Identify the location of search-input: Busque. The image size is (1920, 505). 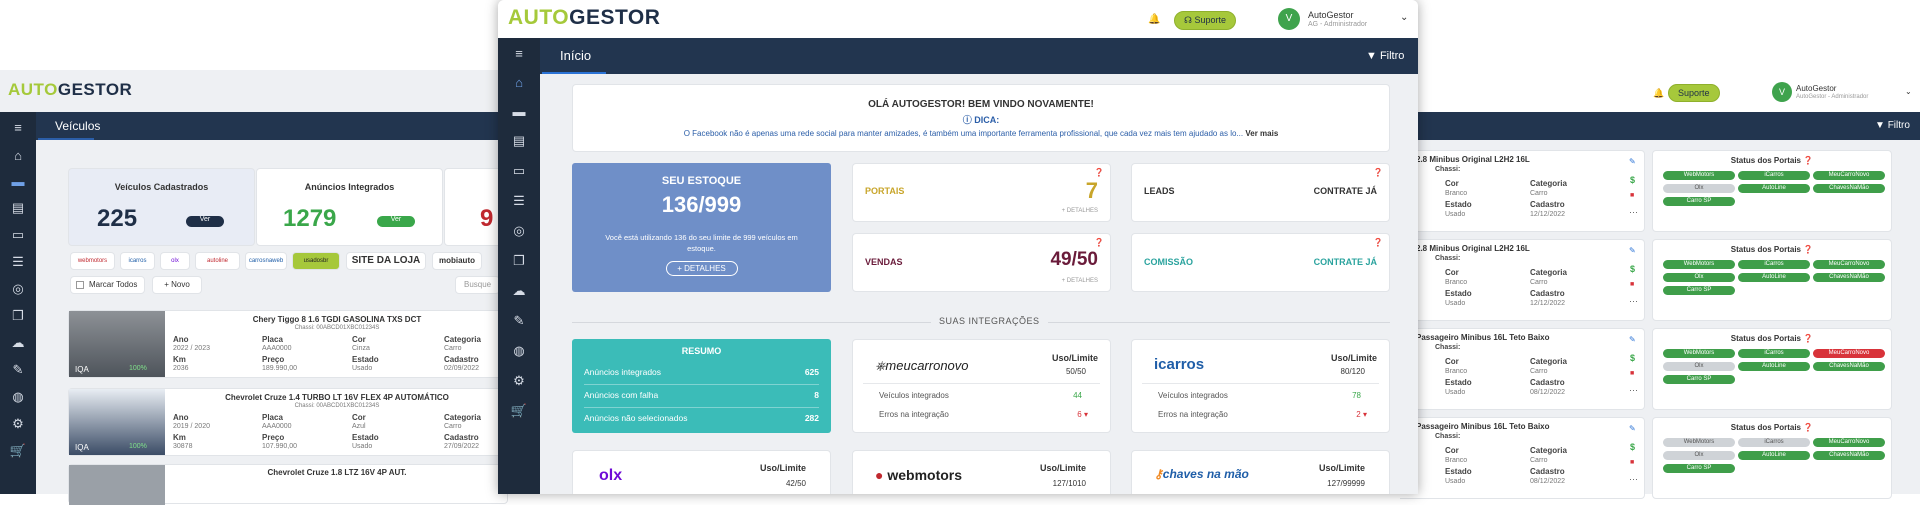
(477, 285).